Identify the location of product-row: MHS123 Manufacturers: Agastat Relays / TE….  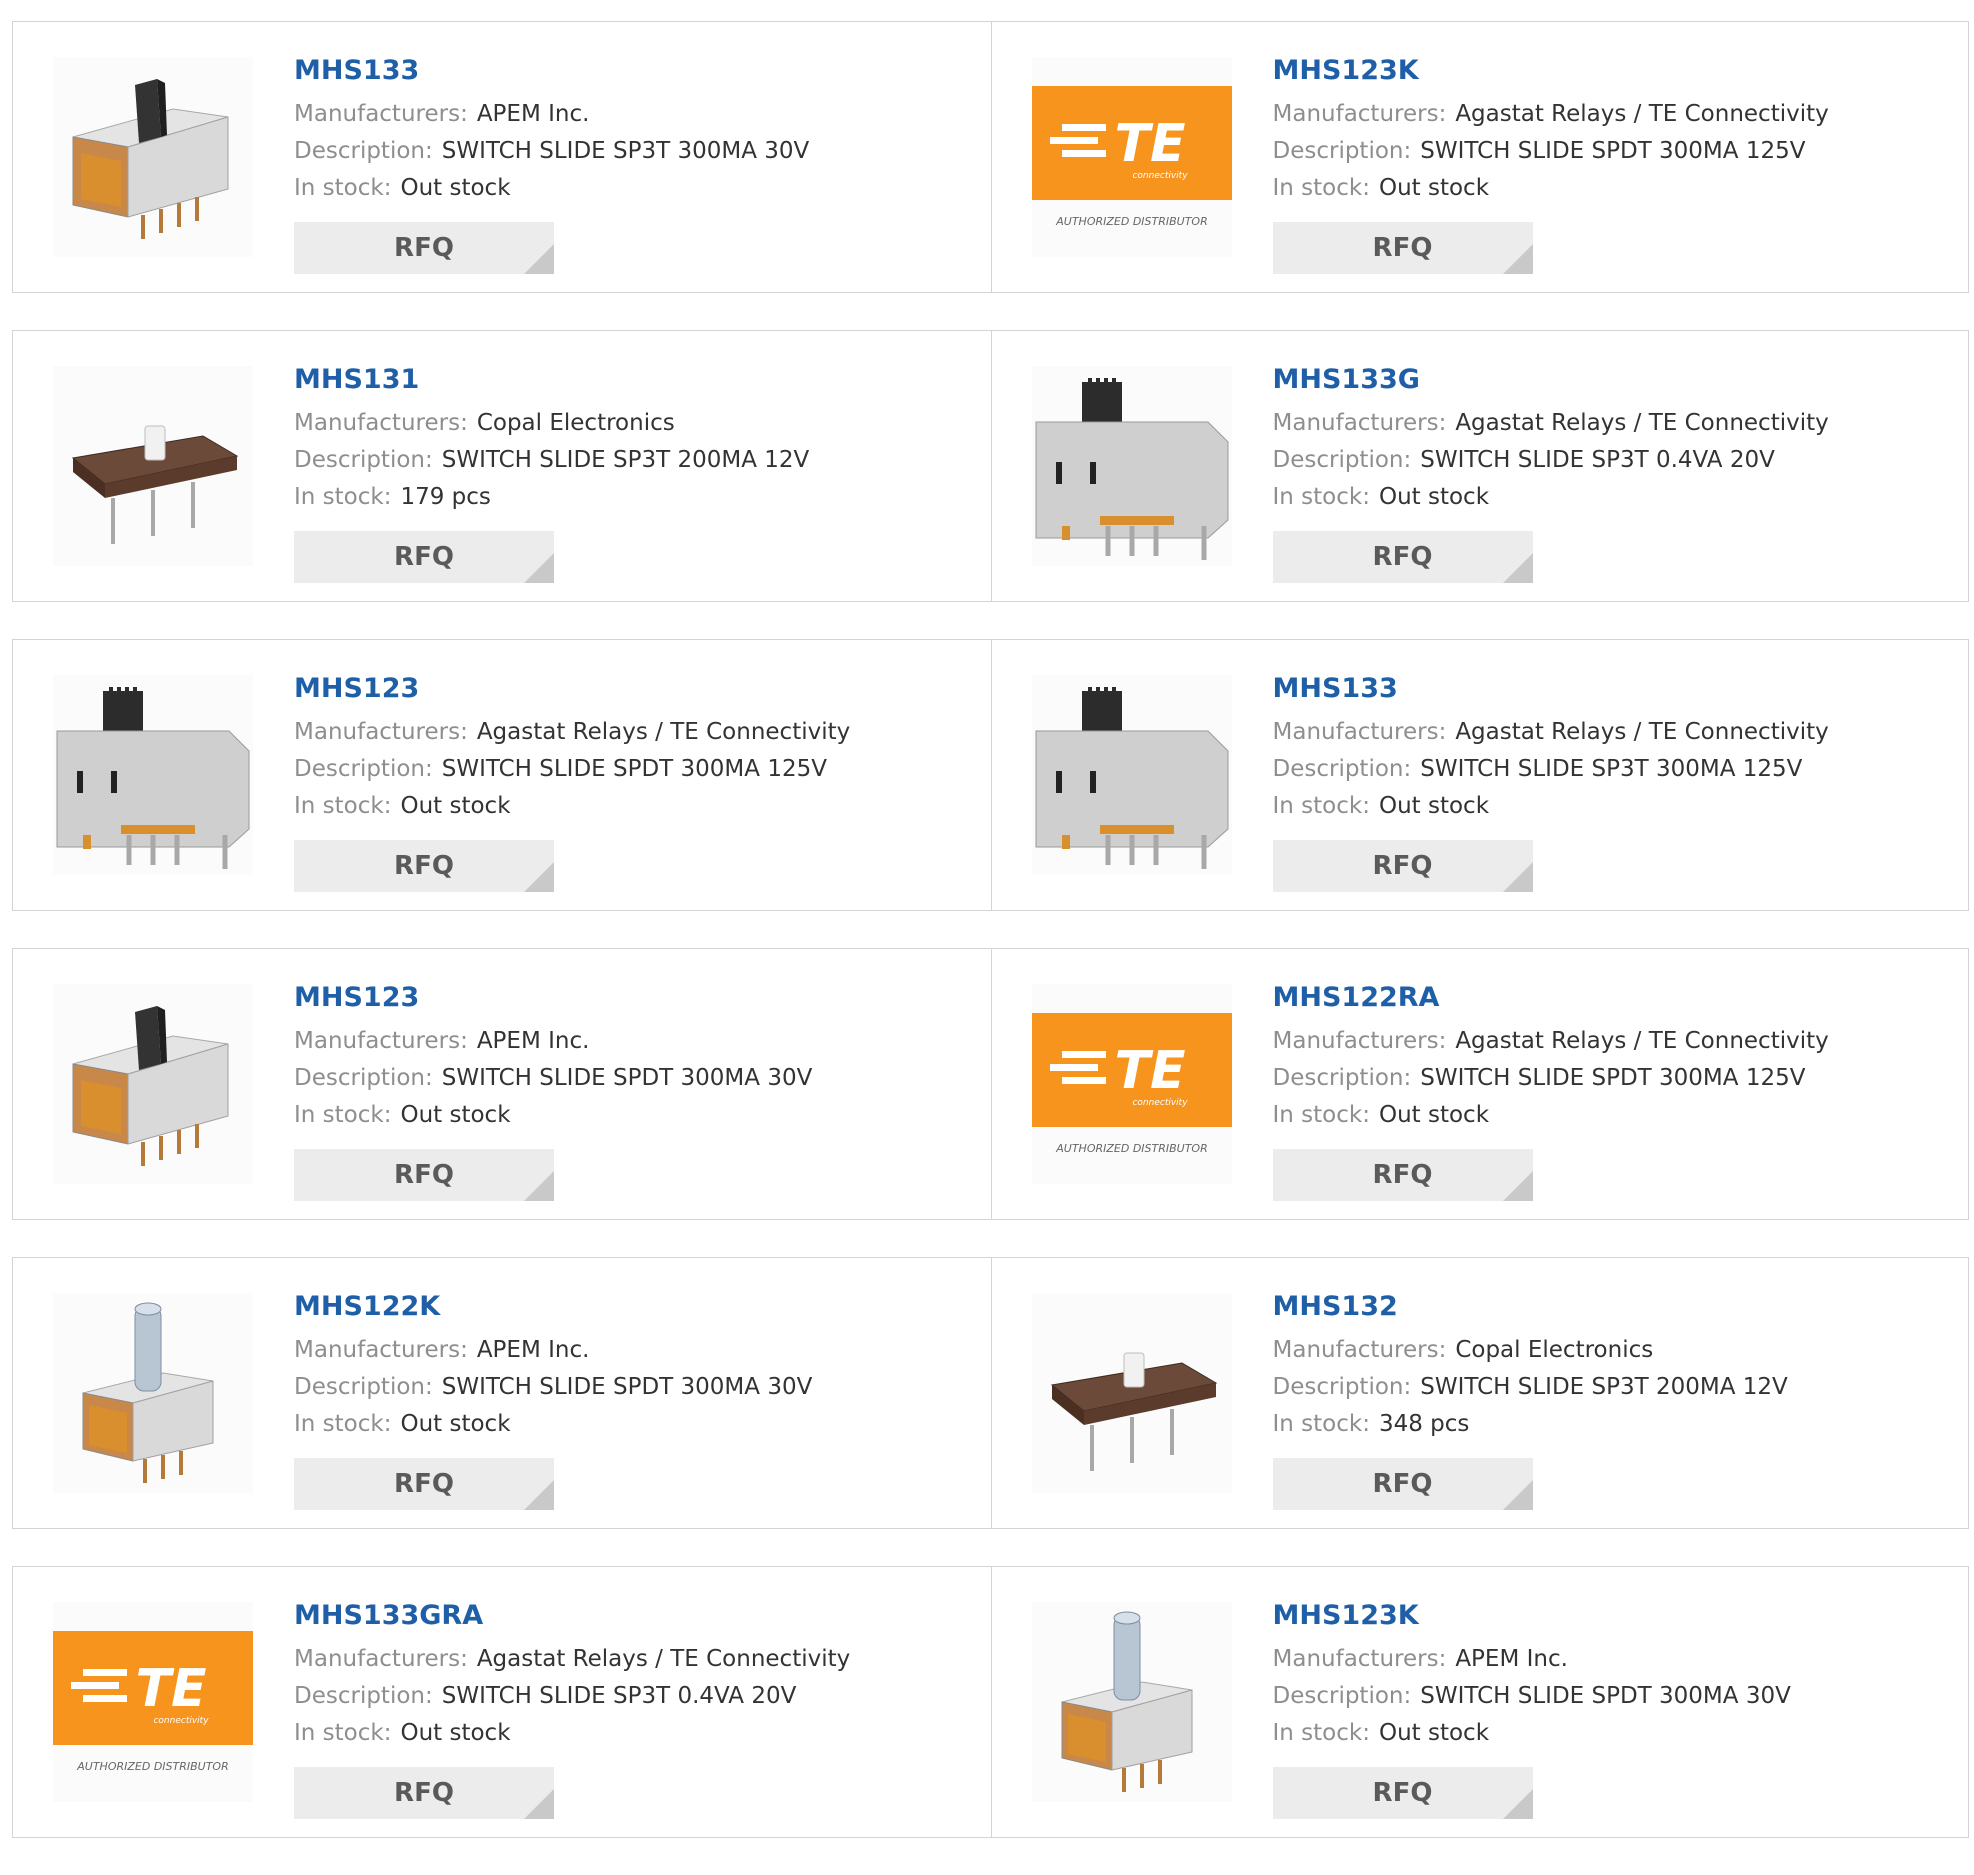
(990, 775).